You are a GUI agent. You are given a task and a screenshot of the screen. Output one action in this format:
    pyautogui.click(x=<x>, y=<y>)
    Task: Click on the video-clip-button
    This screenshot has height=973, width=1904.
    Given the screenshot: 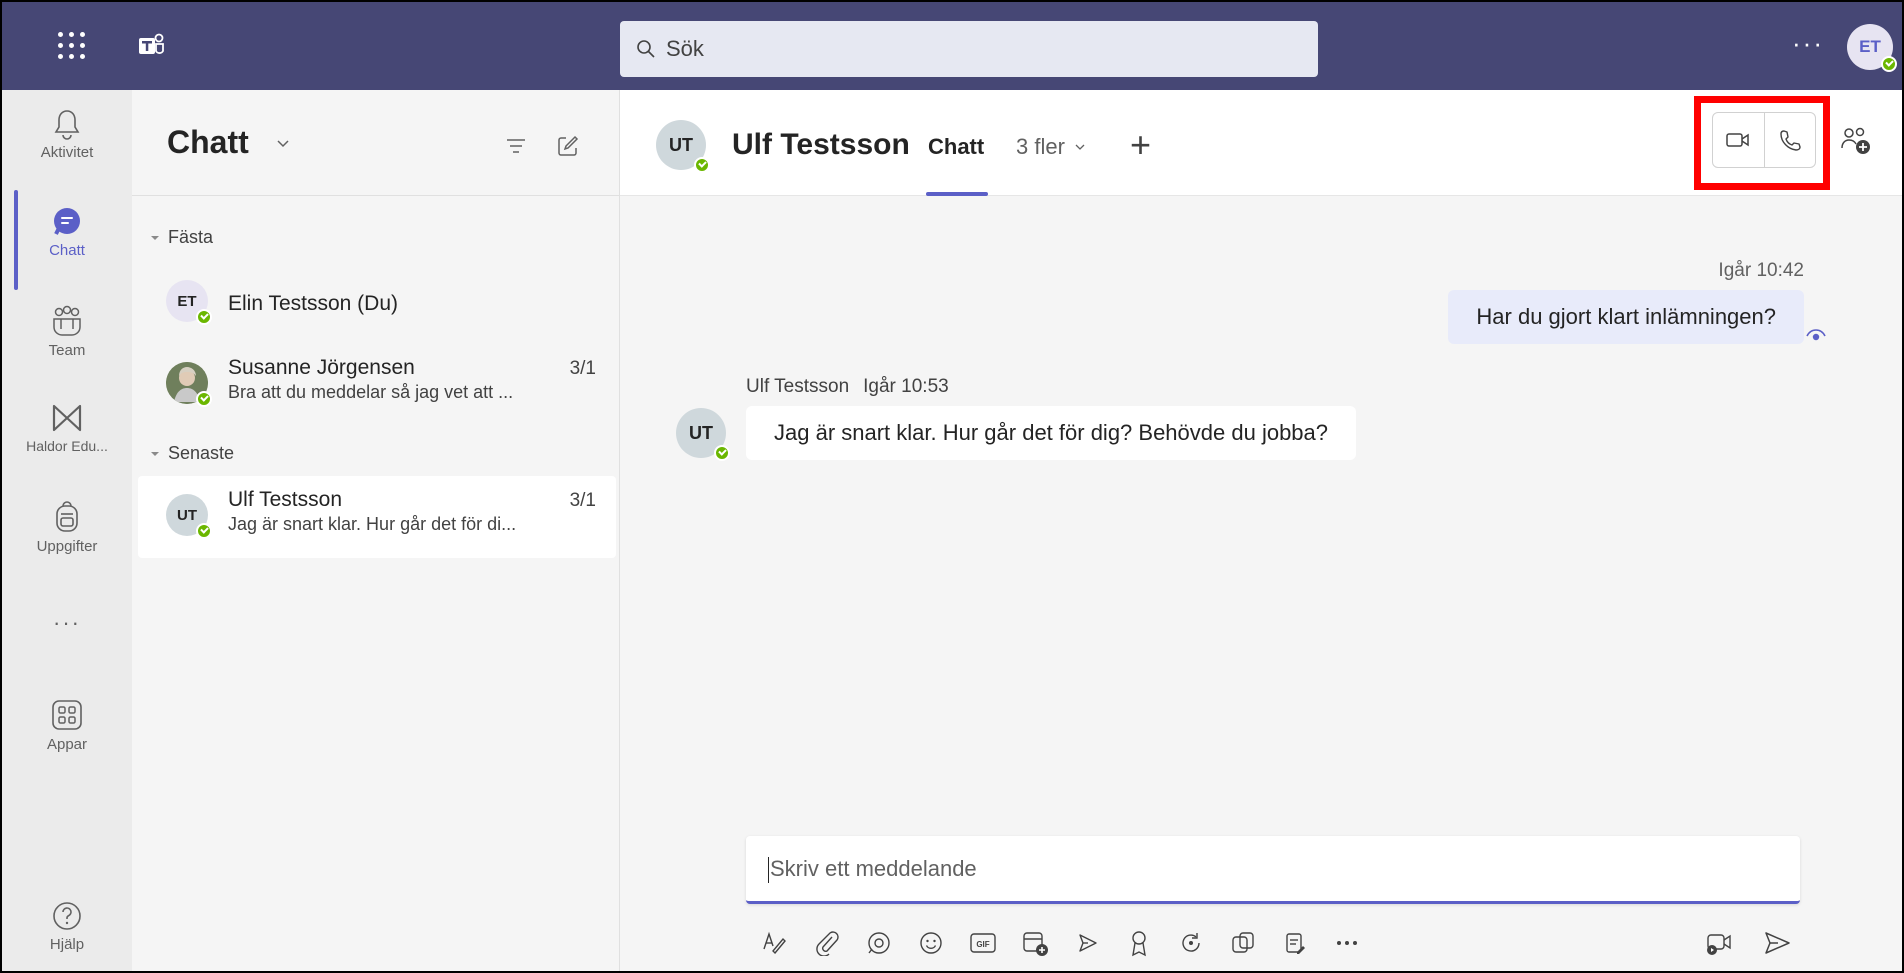 What is the action you would take?
    pyautogui.click(x=1719, y=943)
    